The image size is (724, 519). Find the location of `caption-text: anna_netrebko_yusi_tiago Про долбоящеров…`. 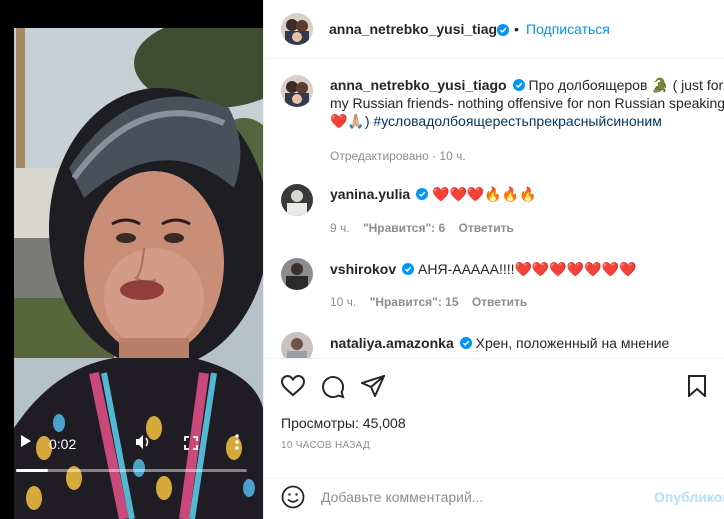

caption-text: anna_netrebko_yusi_tiago Про долбоящеров… is located at coordinates (527, 103).